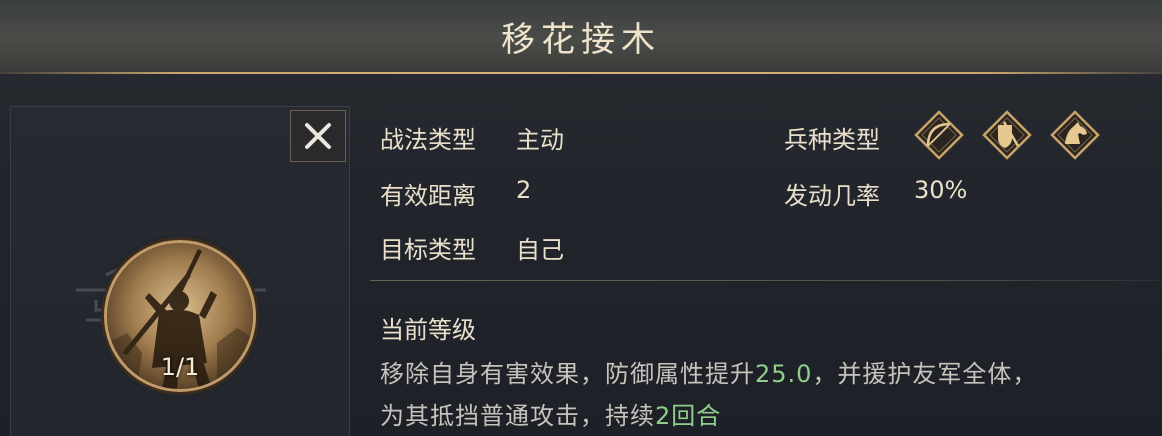 This screenshot has width=1162, height=436. What do you see at coordinates (540, 250) in the screenshot?
I see `target-type-value: 自己` at bounding box center [540, 250].